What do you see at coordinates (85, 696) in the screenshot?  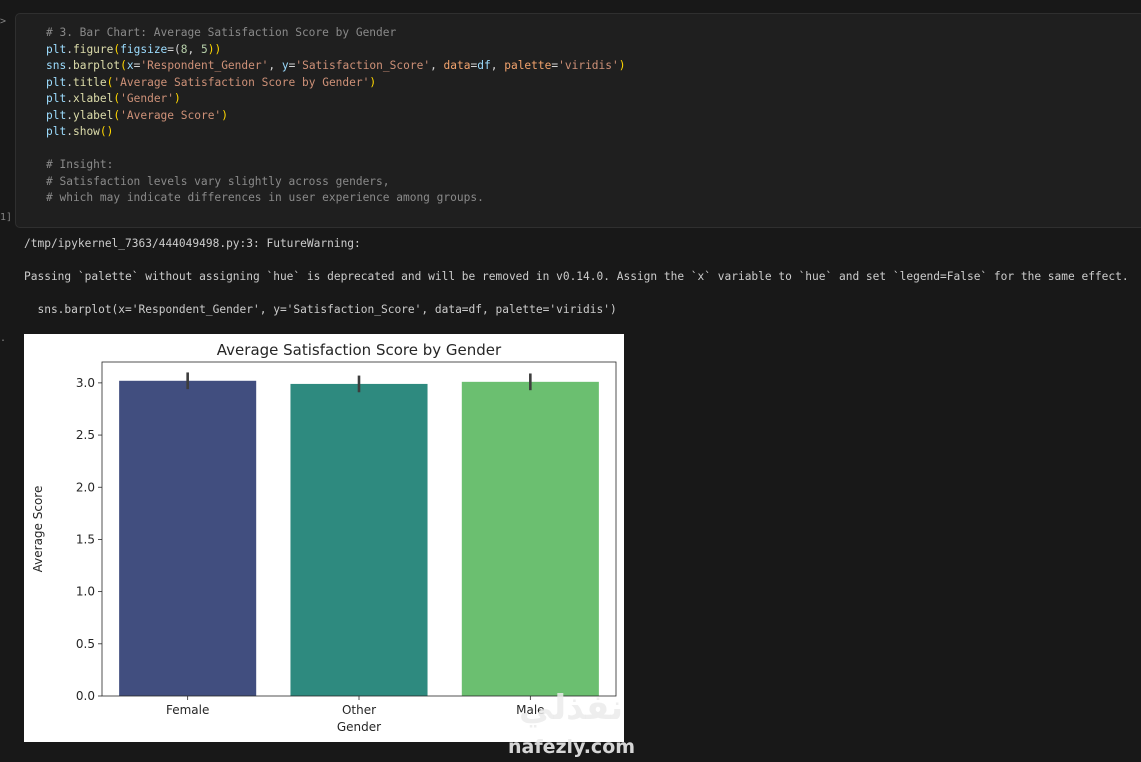 I see `y-tick-label: 0.0` at bounding box center [85, 696].